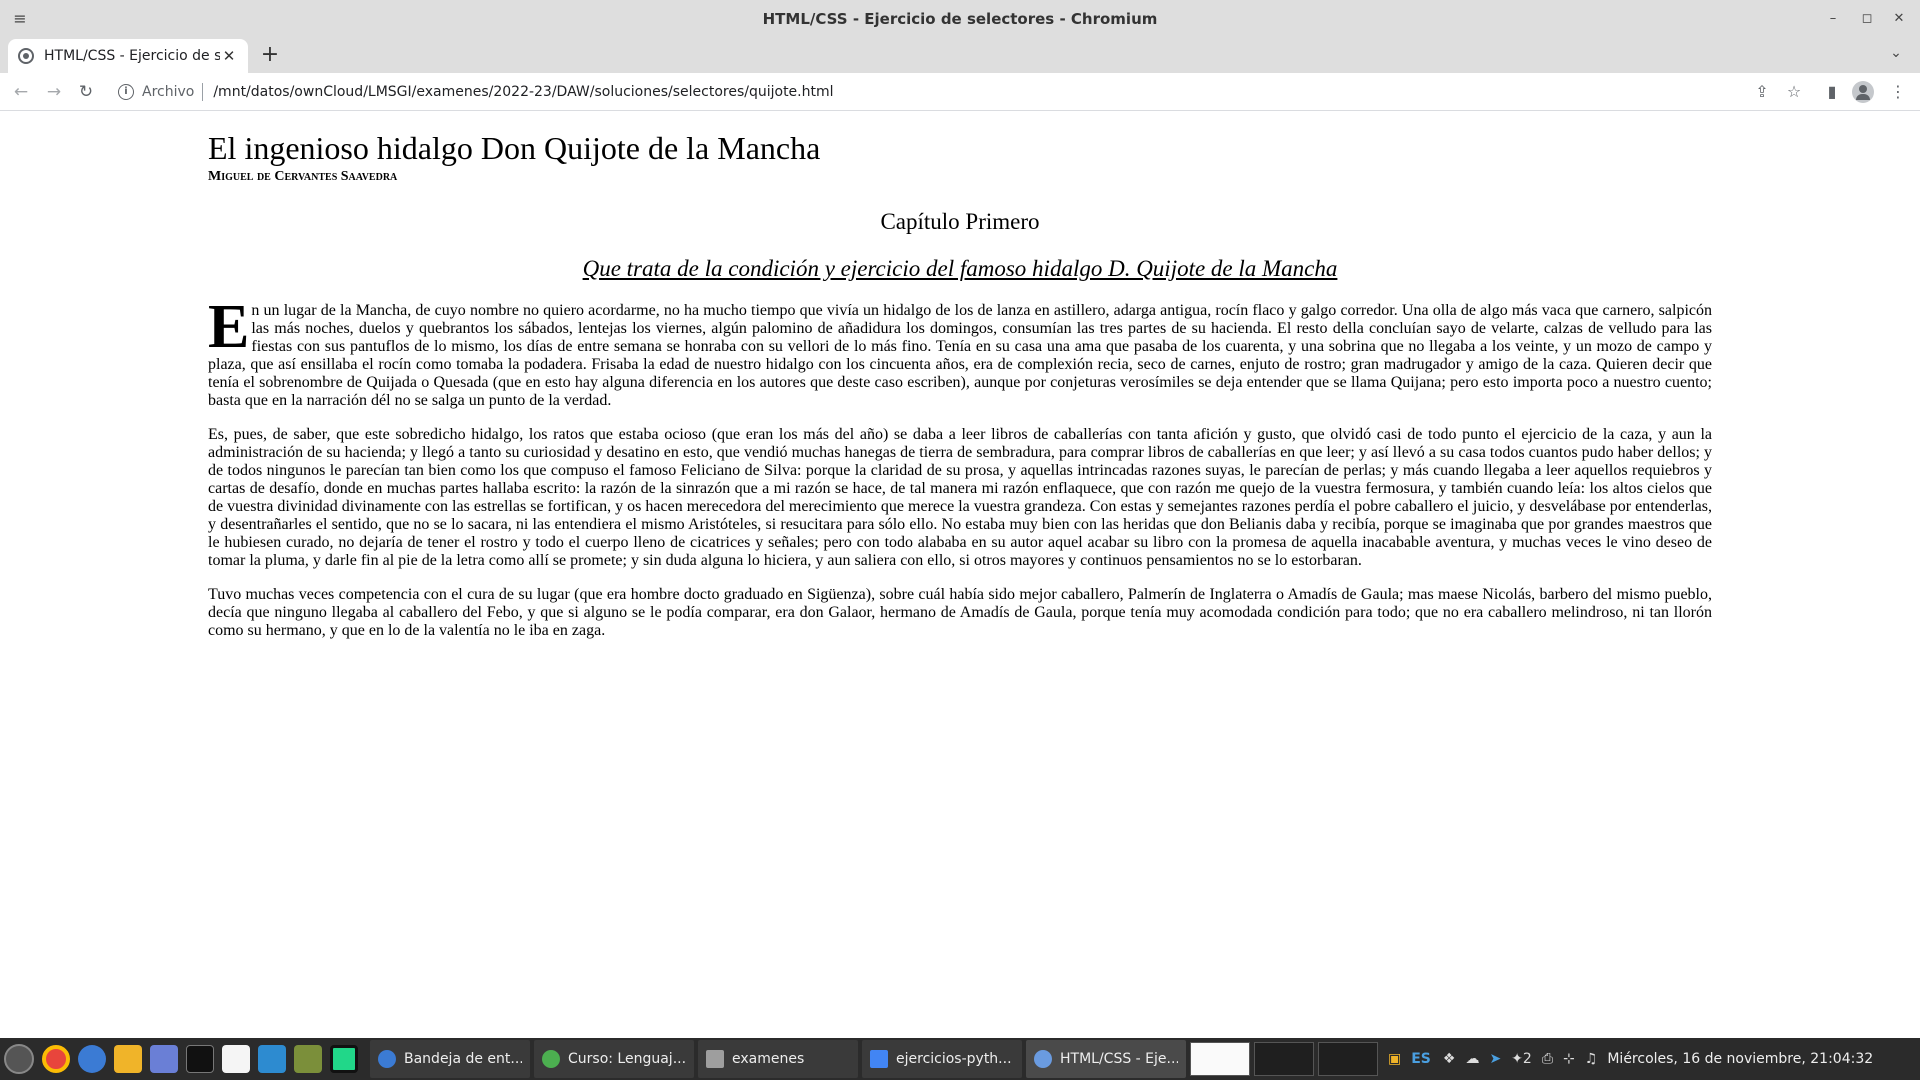 This screenshot has height=1080, width=1920. What do you see at coordinates (768, 1059) in the screenshot?
I see `taskbar-window-label: examenes` at bounding box center [768, 1059].